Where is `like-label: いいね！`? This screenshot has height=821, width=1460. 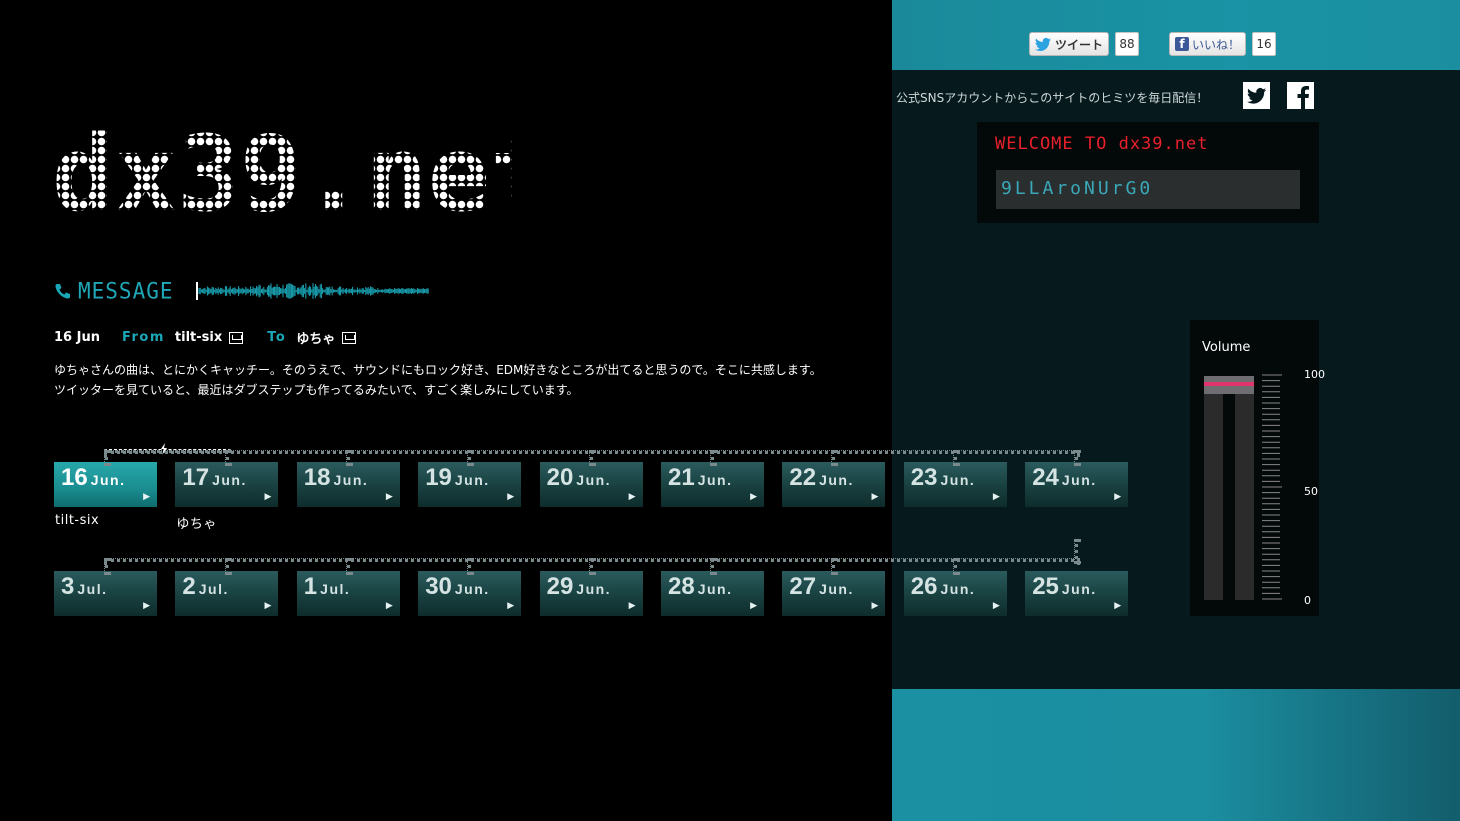
like-label: いいね！ is located at coordinates (1216, 44).